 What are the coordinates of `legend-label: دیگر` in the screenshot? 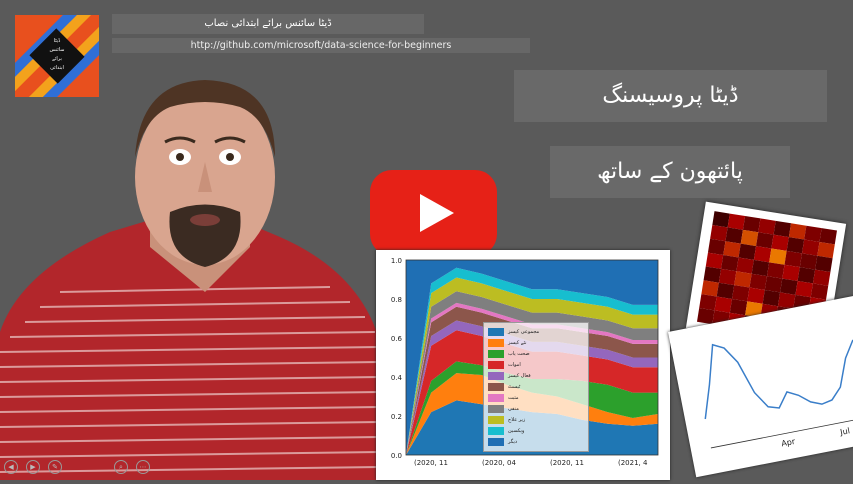 It's located at (513, 442).